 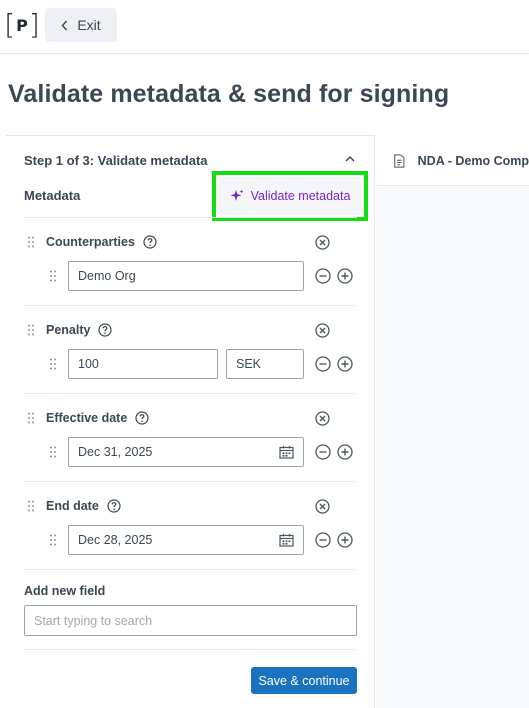 What do you see at coordinates (89, 25) in the screenshot?
I see `exit-label: Exit` at bounding box center [89, 25].